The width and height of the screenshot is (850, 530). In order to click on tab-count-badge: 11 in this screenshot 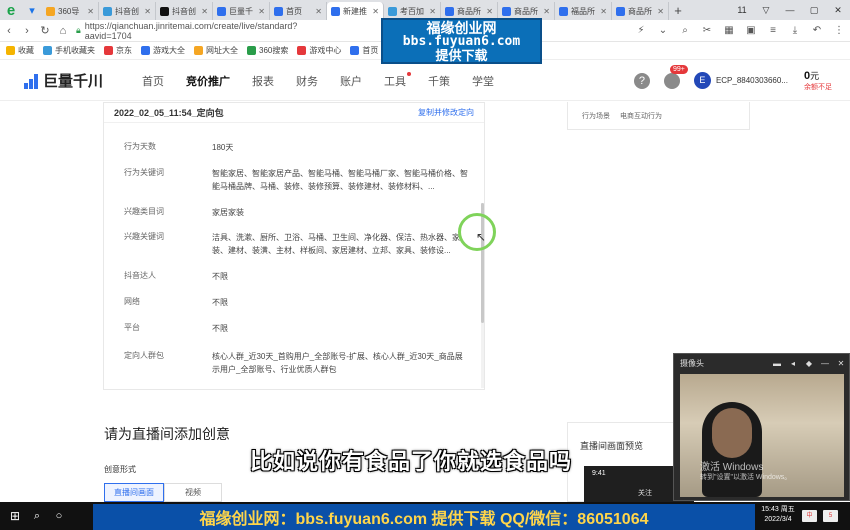, I will do `click(742, 10)`.